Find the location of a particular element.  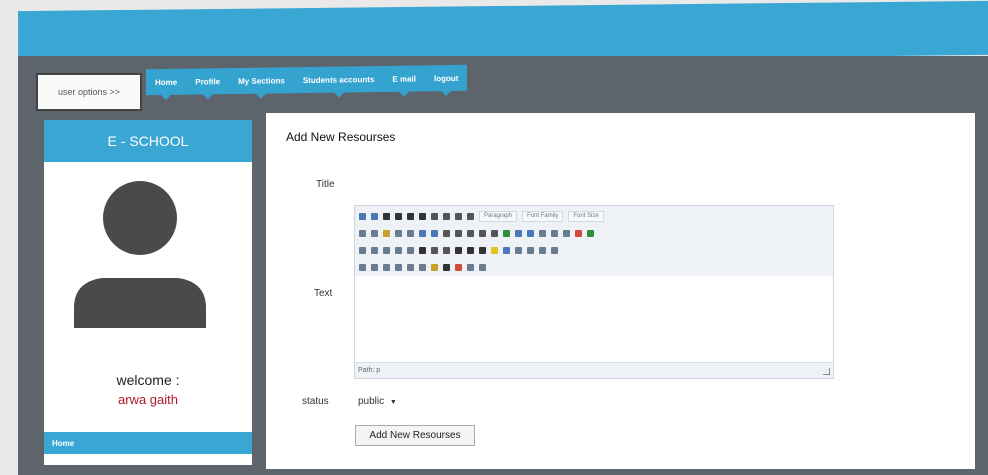

text-field-label: Text is located at coordinates (323, 293).